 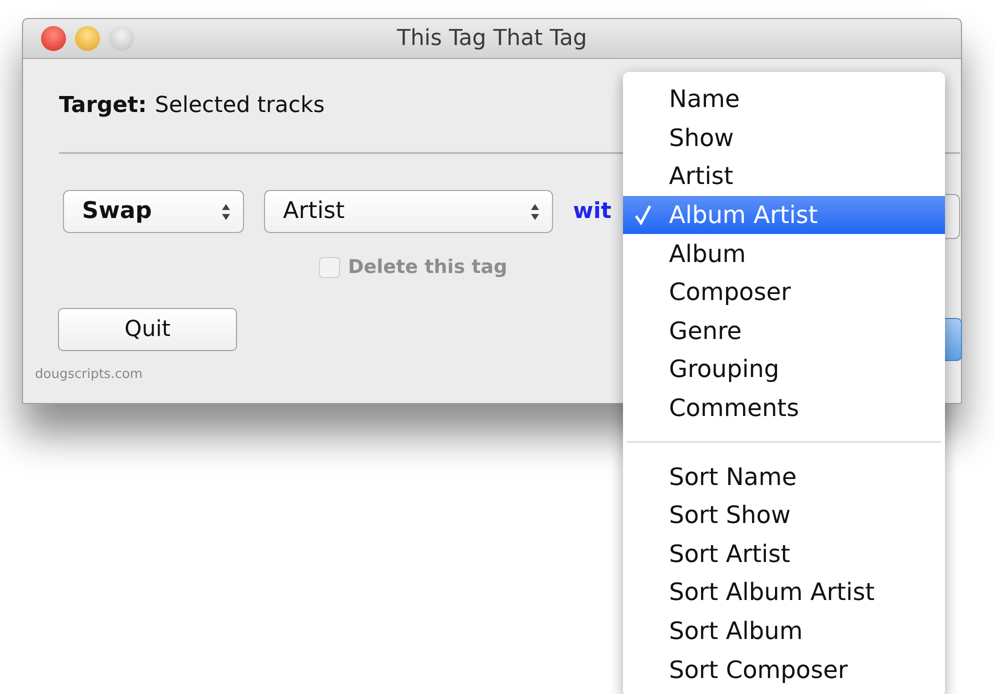 I want to click on menu-item: Artist, so click(x=784, y=176).